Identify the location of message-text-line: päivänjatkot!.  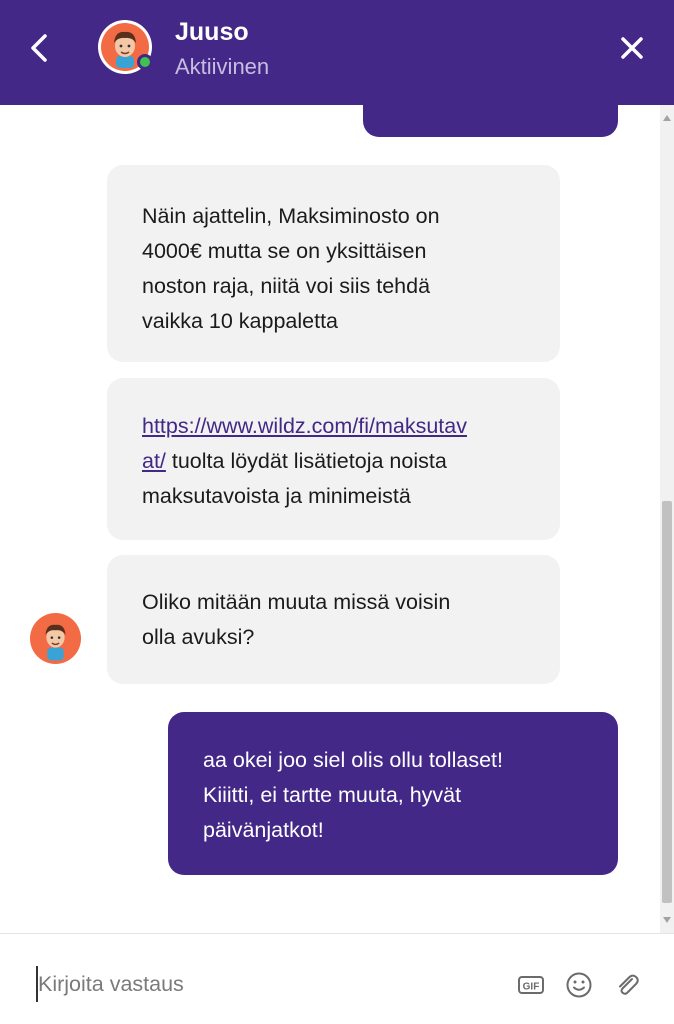
(263, 830).